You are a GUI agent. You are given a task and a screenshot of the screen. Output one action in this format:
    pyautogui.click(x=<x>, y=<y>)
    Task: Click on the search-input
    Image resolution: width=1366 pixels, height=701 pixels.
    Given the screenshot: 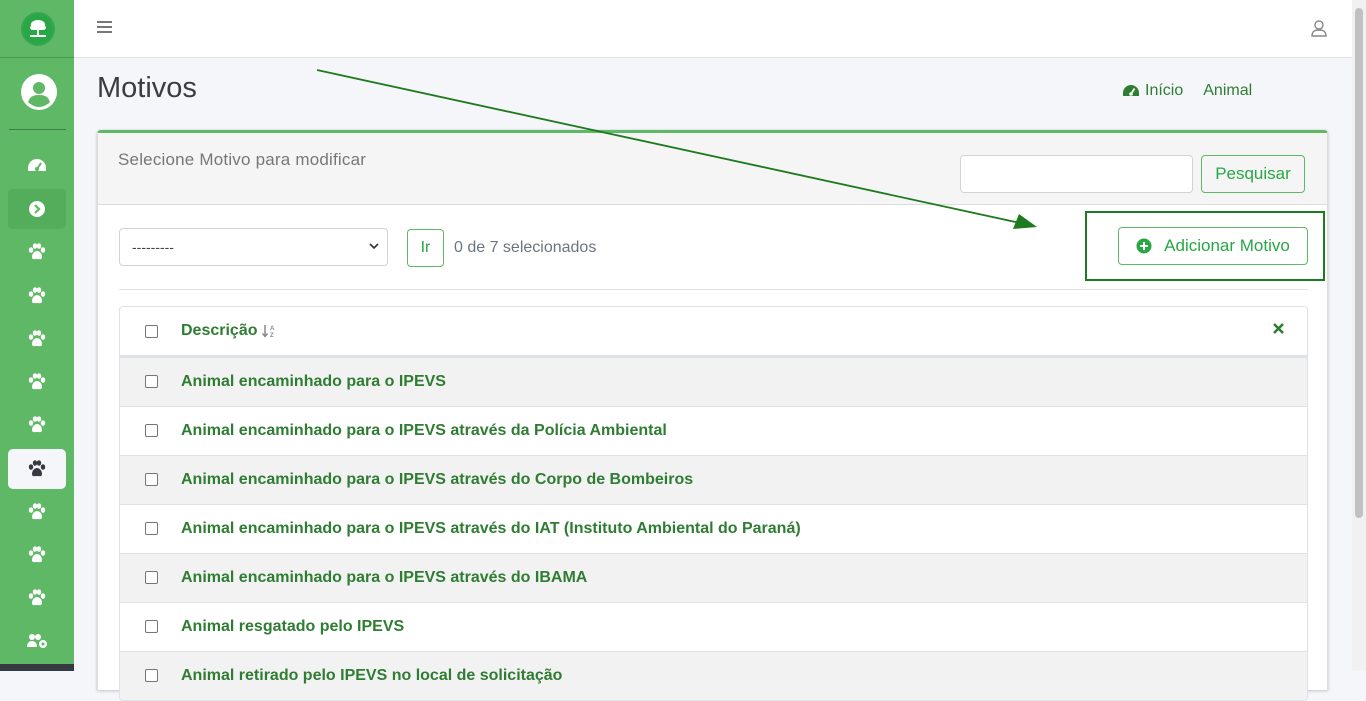 What is the action you would take?
    pyautogui.click(x=1076, y=174)
    